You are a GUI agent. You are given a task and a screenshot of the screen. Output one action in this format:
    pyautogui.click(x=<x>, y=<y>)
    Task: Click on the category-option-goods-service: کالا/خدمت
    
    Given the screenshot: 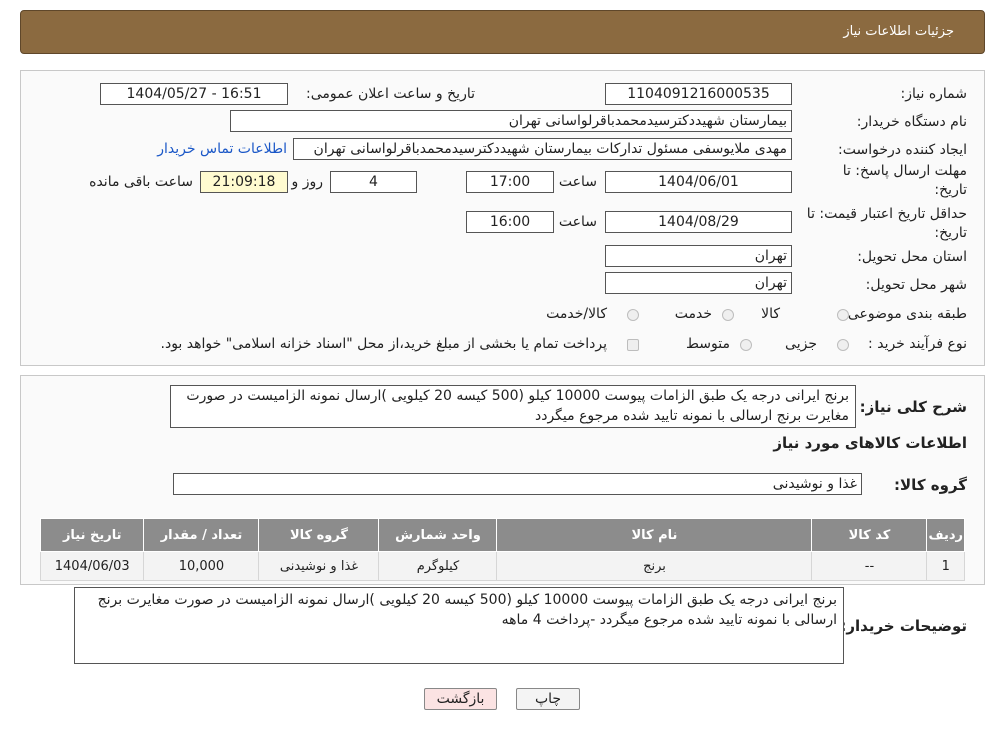 What is the action you would take?
    pyautogui.click(x=576, y=314)
    